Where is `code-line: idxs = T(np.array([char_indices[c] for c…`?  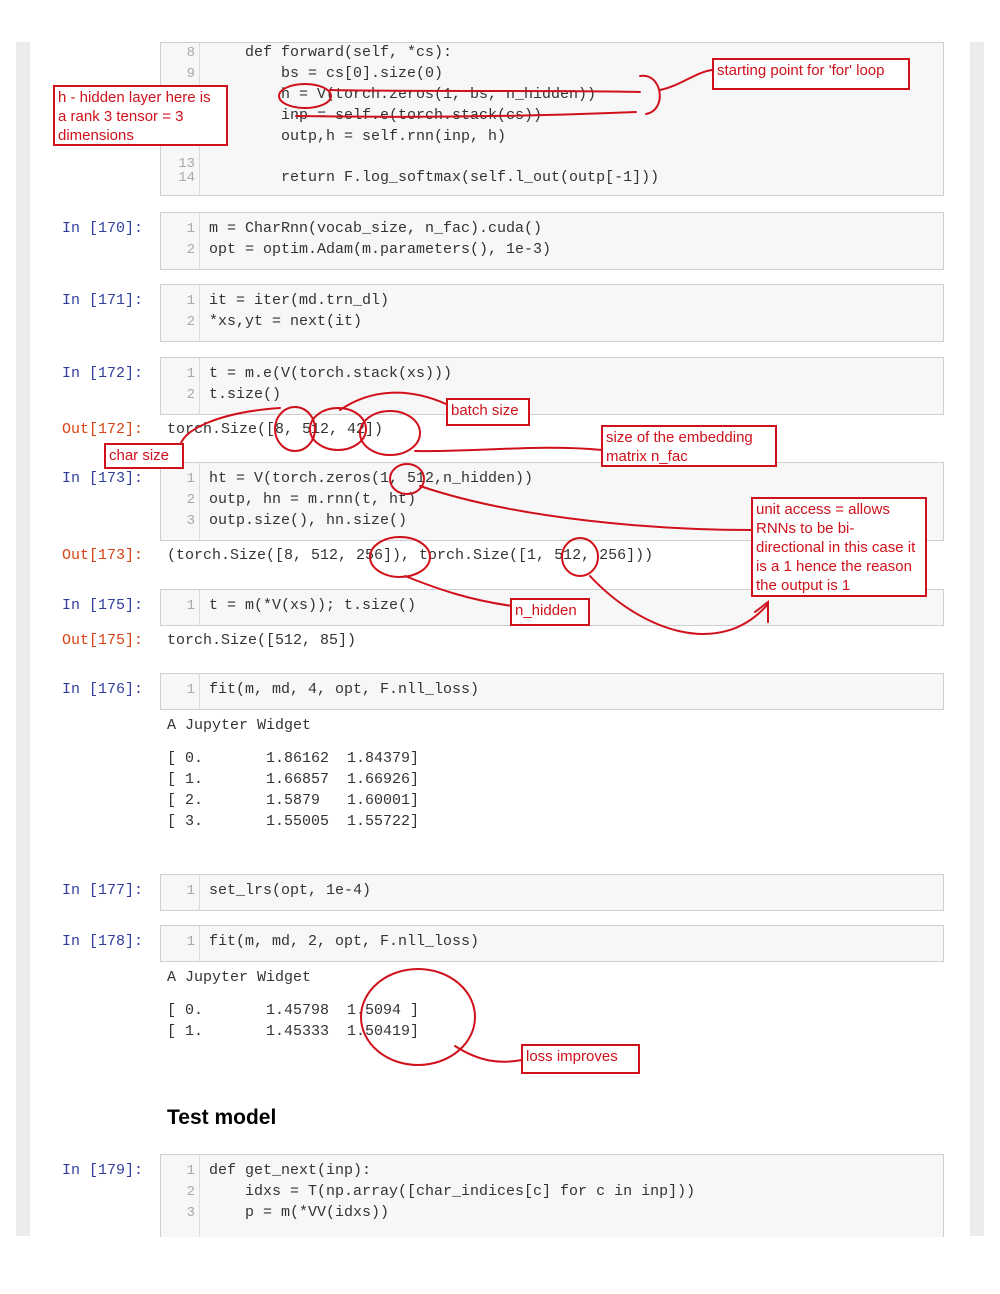 code-line: idxs = T(np.array([char_indices[c] for c… is located at coordinates (452, 1191).